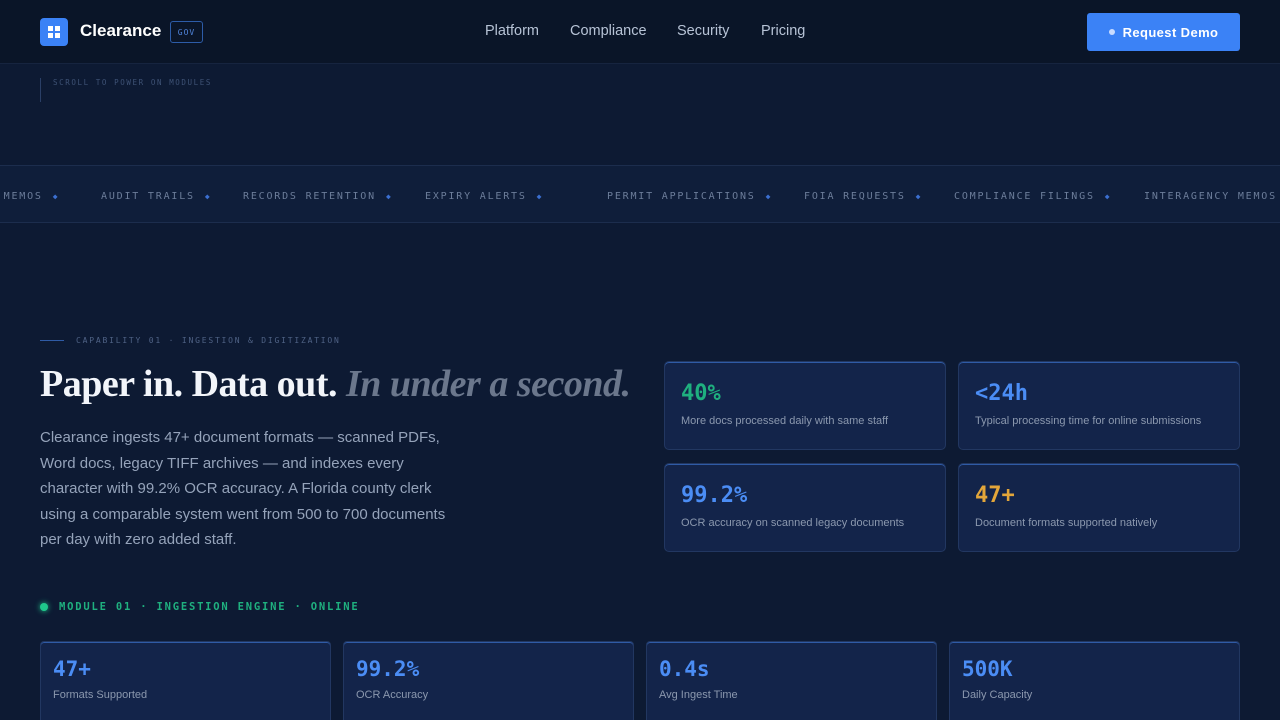 This screenshot has height=720, width=1280. Describe the element at coordinates (855, 196) in the screenshot. I see `marquee-item-label: FOIA REQUESTS` at that location.